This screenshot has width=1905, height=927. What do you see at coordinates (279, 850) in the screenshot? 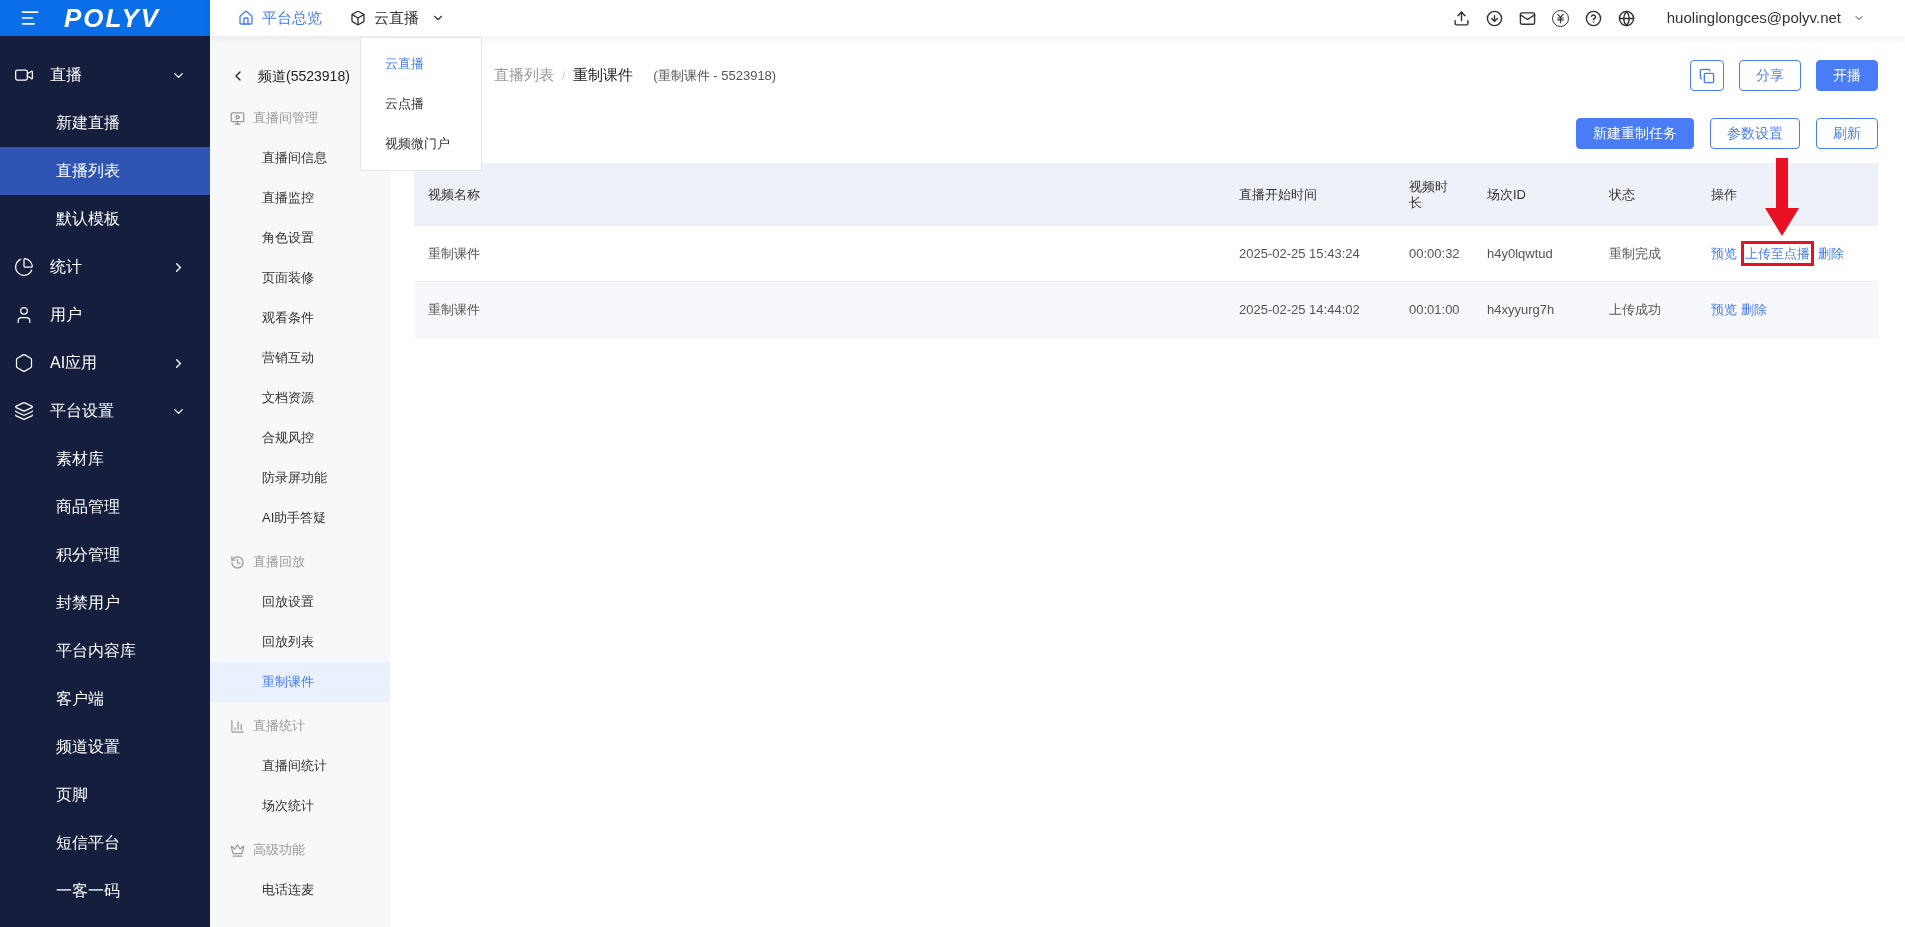
I see `group-title: 高级功能` at bounding box center [279, 850].